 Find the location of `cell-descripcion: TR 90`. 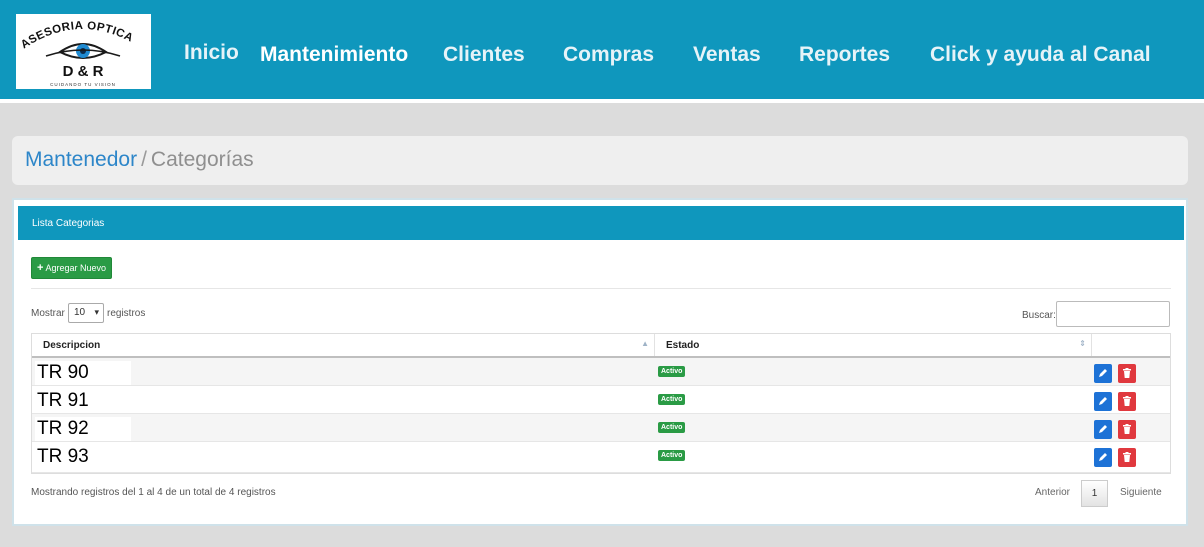

cell-descripcion: TR 90 is located at coordinates (83, 373).